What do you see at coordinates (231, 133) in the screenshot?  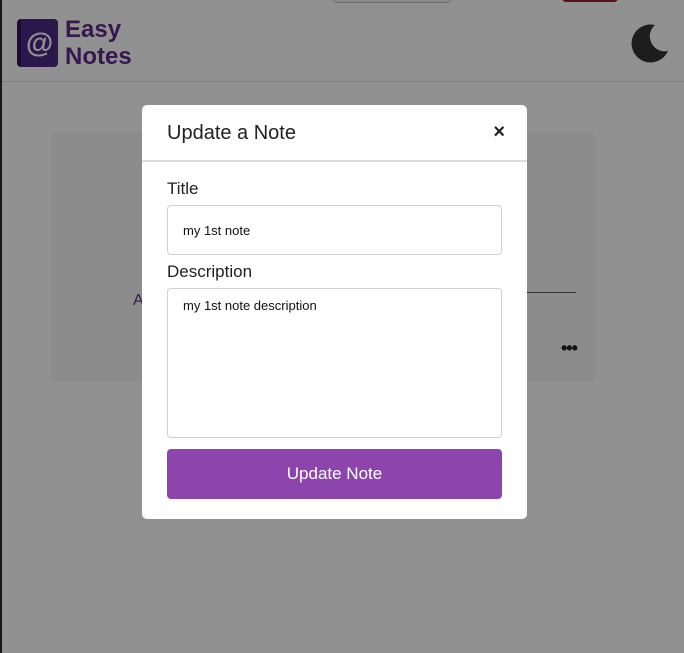 I see `modal-title: Update a Note` at bounding box center [231, 133].